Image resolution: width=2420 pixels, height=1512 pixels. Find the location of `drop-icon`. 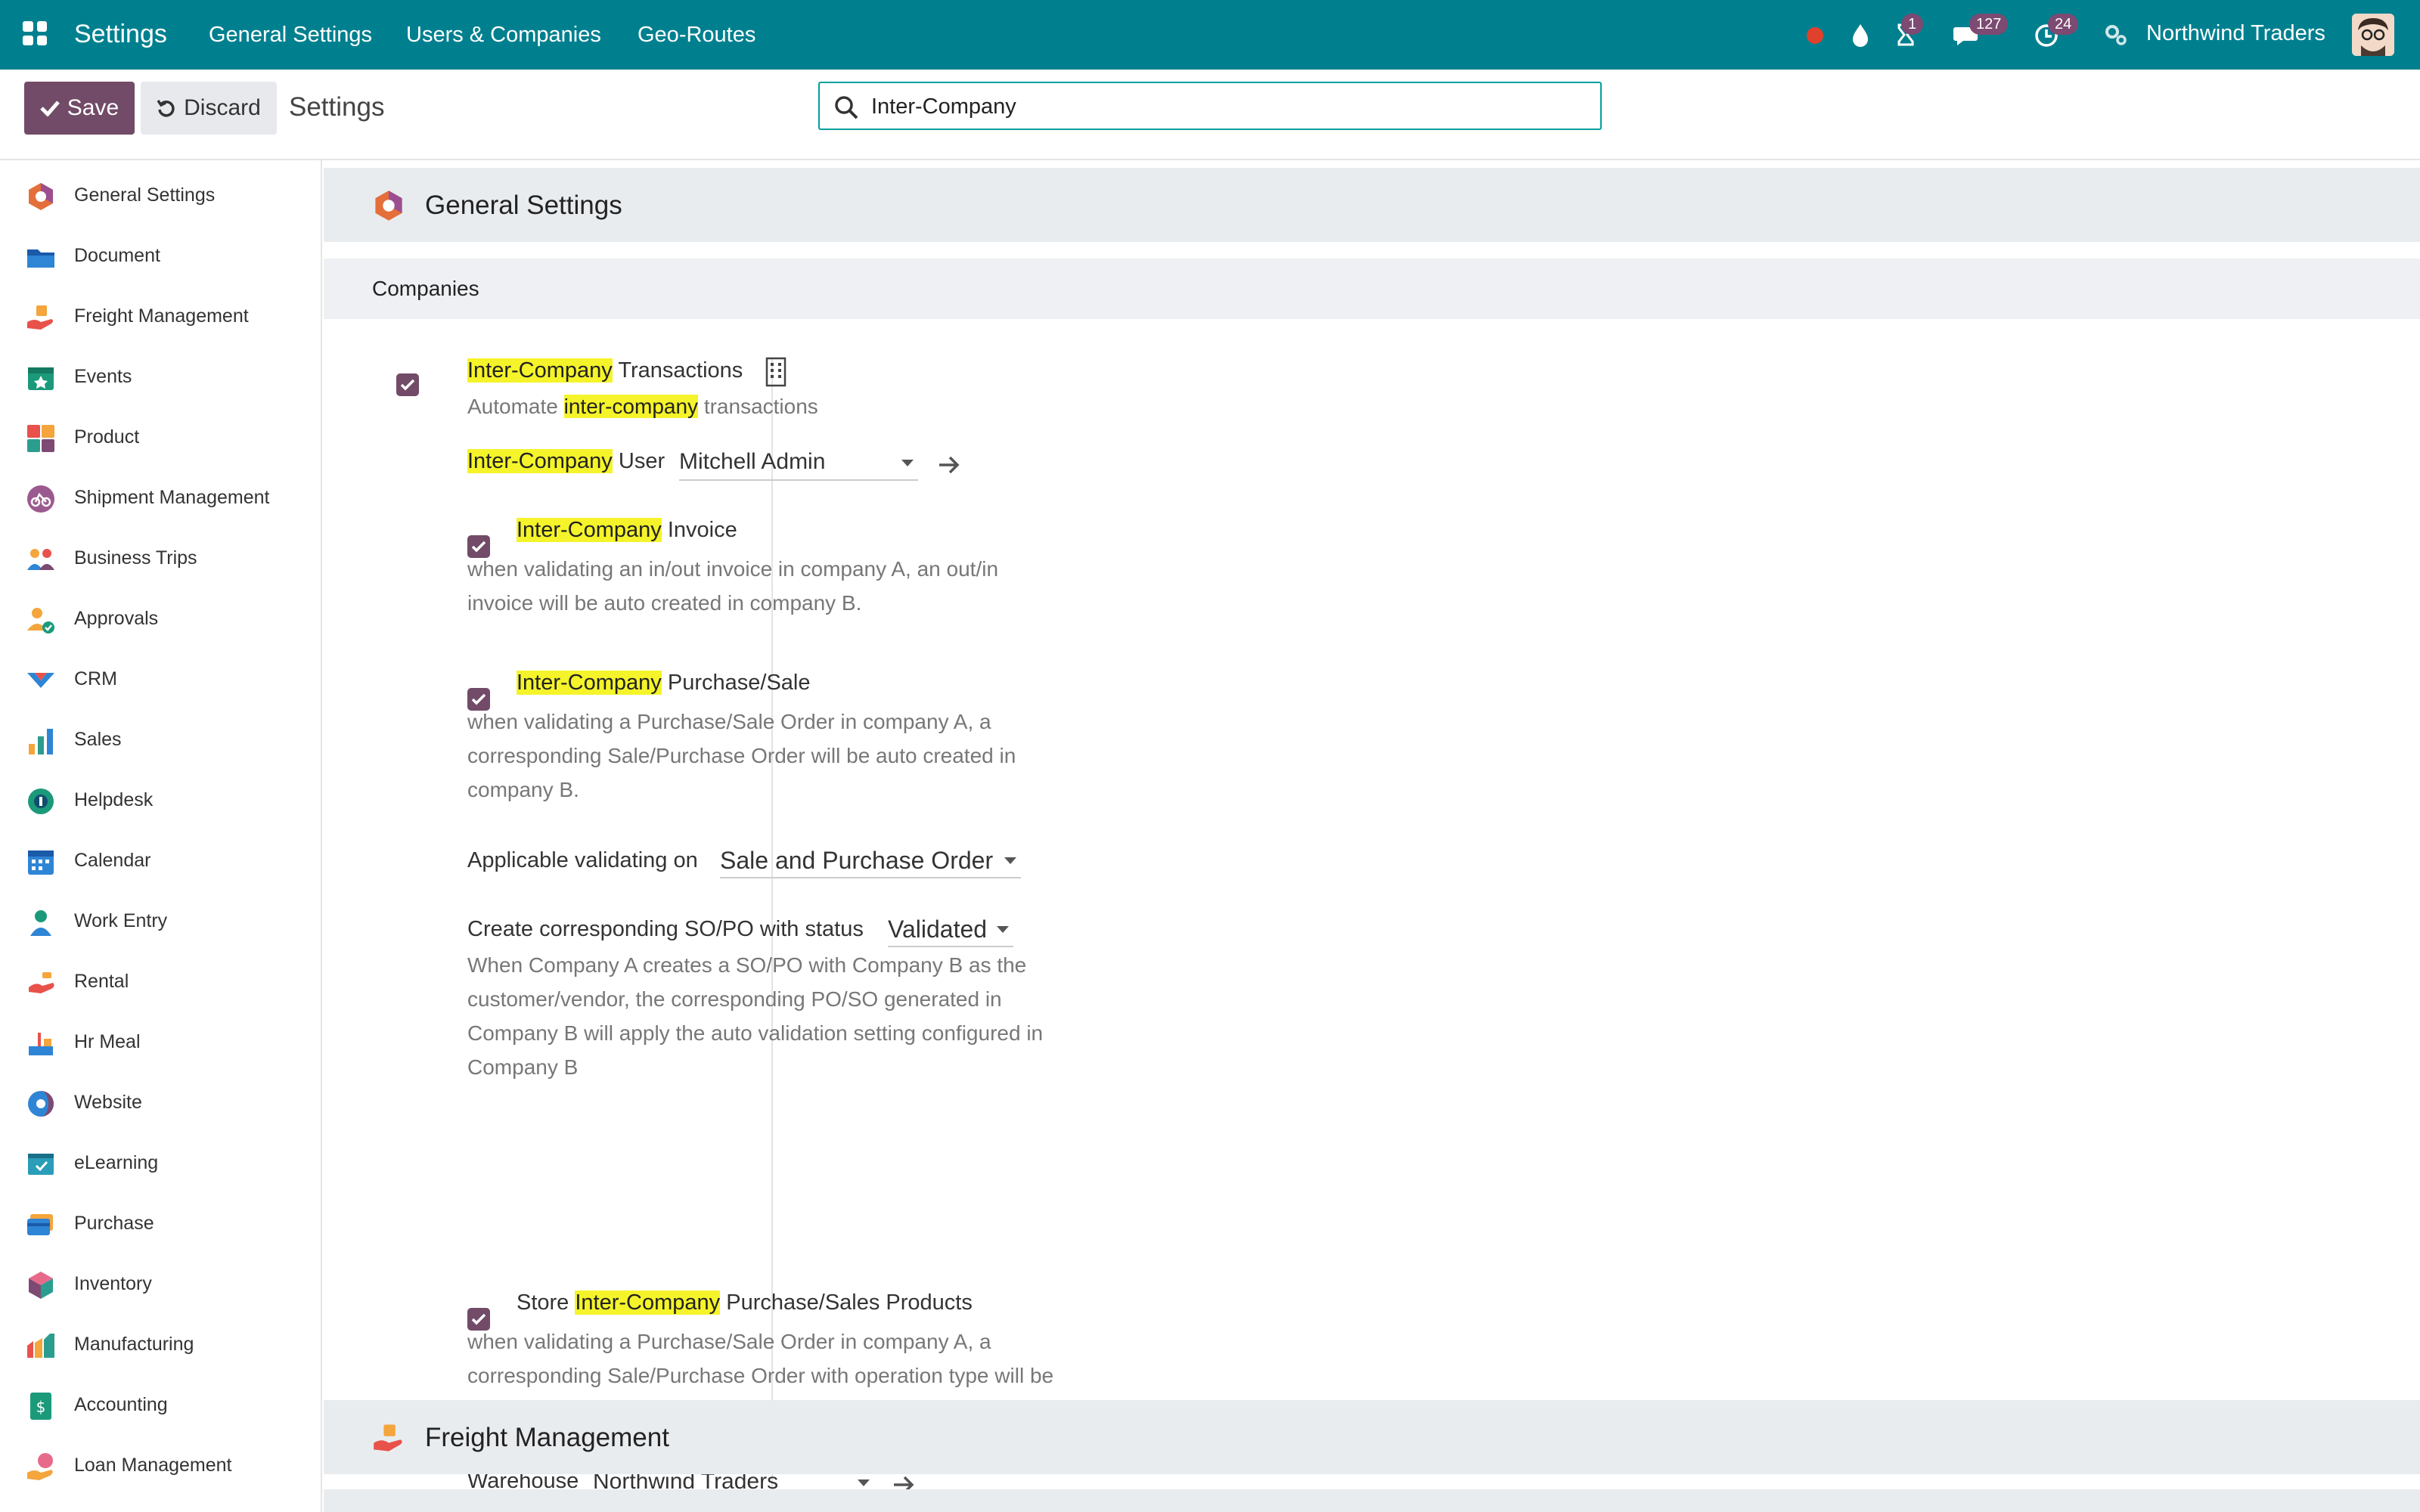

drop-icon is located at coordinates (1860, 35).